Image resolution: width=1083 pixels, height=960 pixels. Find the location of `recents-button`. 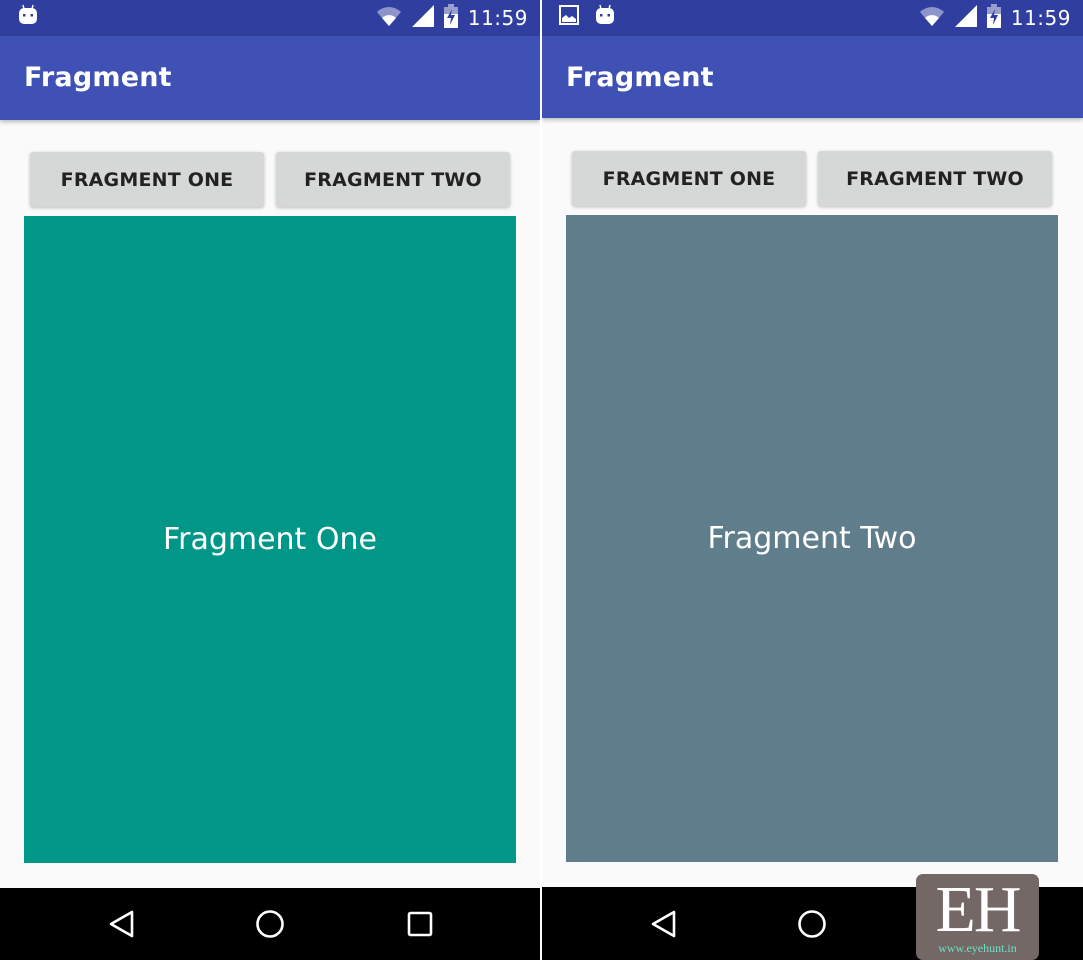

recents-button is located at coordinates (420, 924).